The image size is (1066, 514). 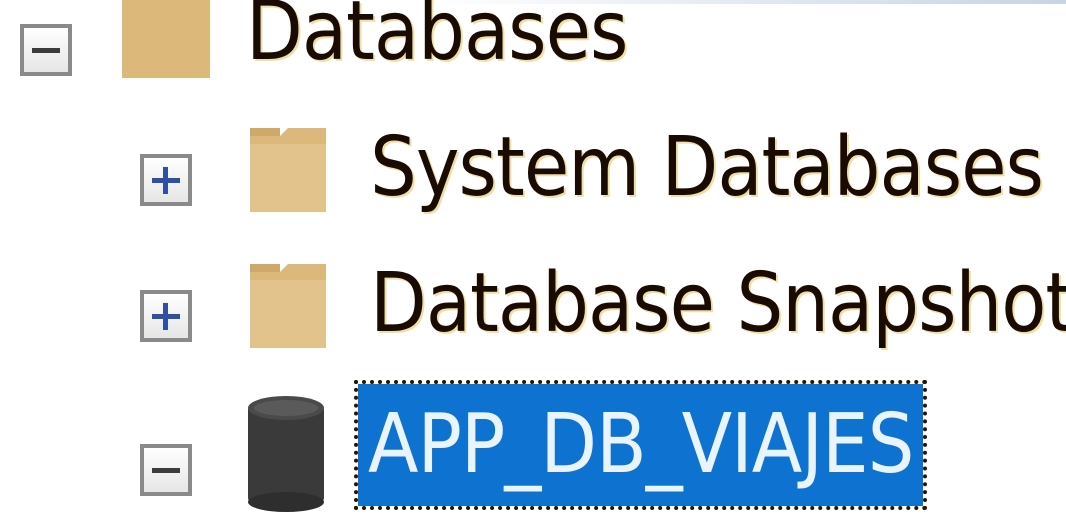 What do you see at coordinates (707, 167) in the screenshot?
I see `tree-node-label: System Databases` at bounding box center [707, 167].